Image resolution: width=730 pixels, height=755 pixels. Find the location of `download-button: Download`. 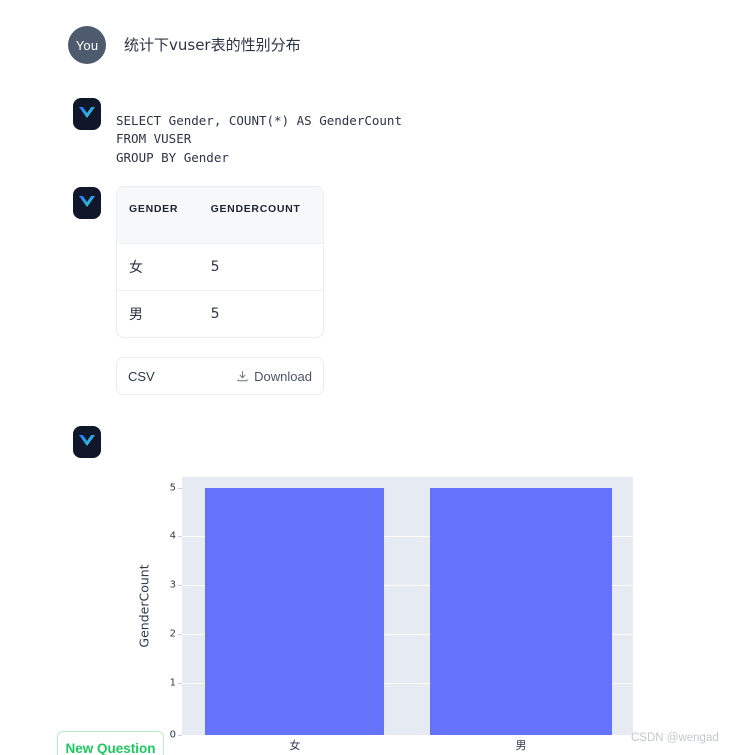

download-button: Download is located at coordinates (274, 376).